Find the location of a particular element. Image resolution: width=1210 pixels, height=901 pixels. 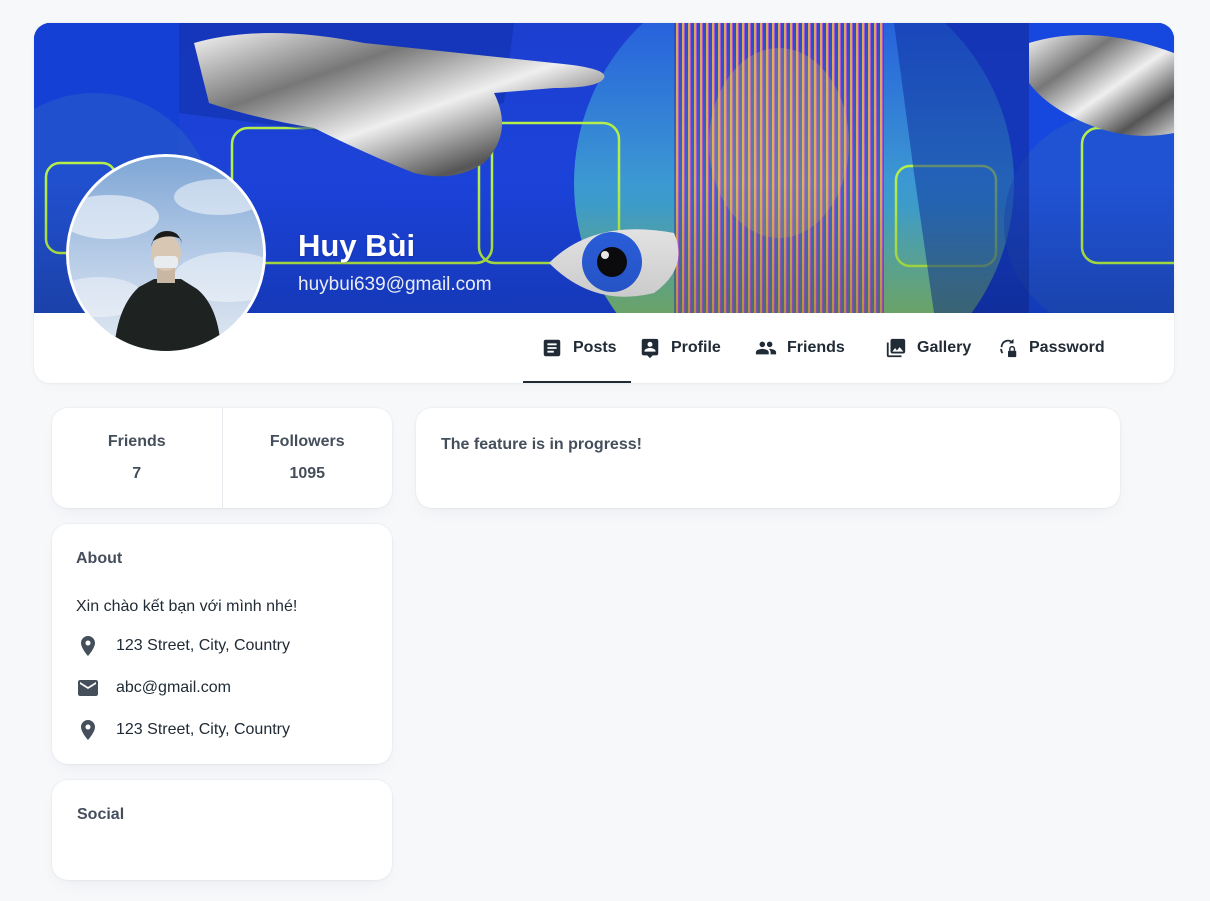

contact-icon is located at coordinates (650, 348).